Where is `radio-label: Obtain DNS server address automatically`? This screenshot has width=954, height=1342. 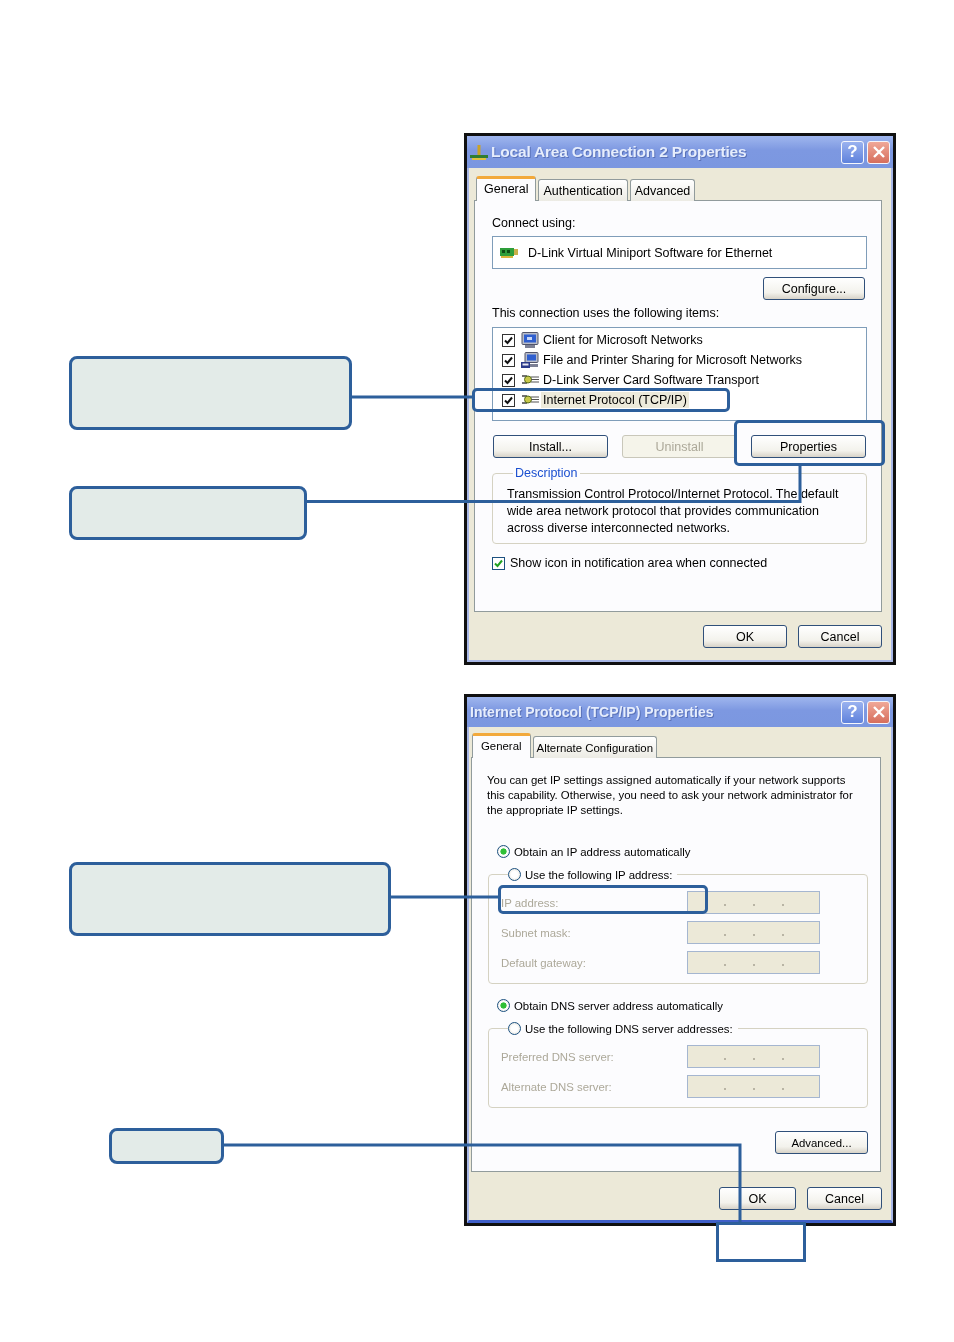 radio-label: Obtain DNS server address automatically is located at coordinates (618, 1005).